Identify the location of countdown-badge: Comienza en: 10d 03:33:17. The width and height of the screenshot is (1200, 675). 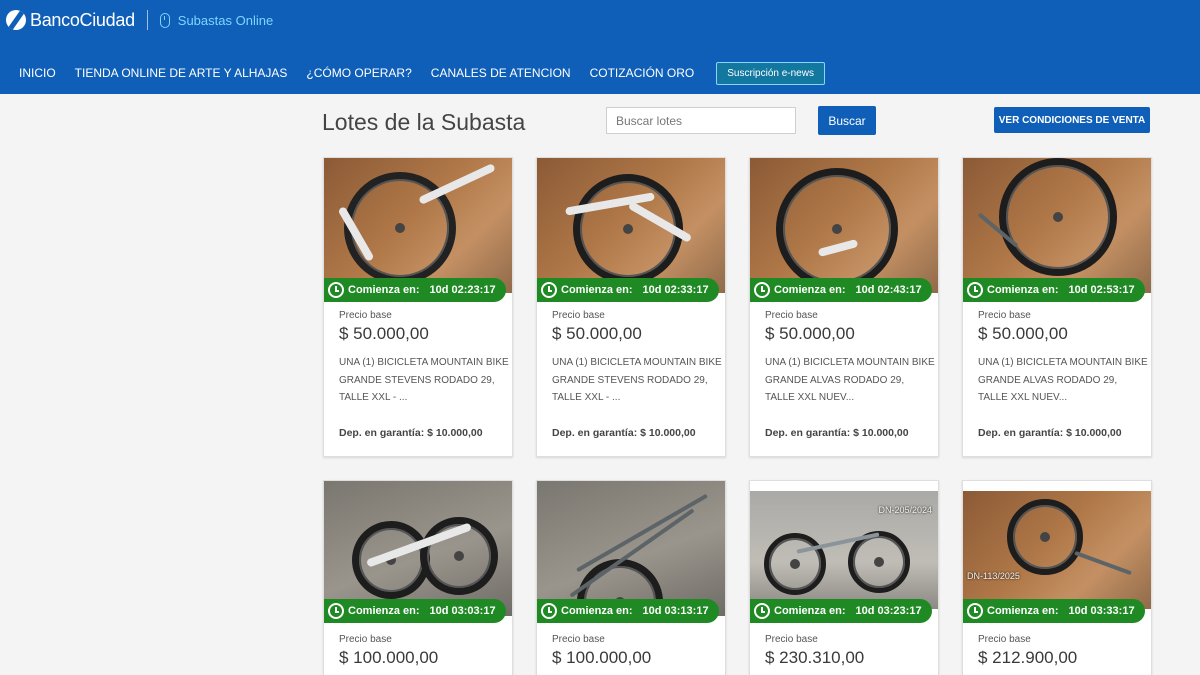
(1054, 611).